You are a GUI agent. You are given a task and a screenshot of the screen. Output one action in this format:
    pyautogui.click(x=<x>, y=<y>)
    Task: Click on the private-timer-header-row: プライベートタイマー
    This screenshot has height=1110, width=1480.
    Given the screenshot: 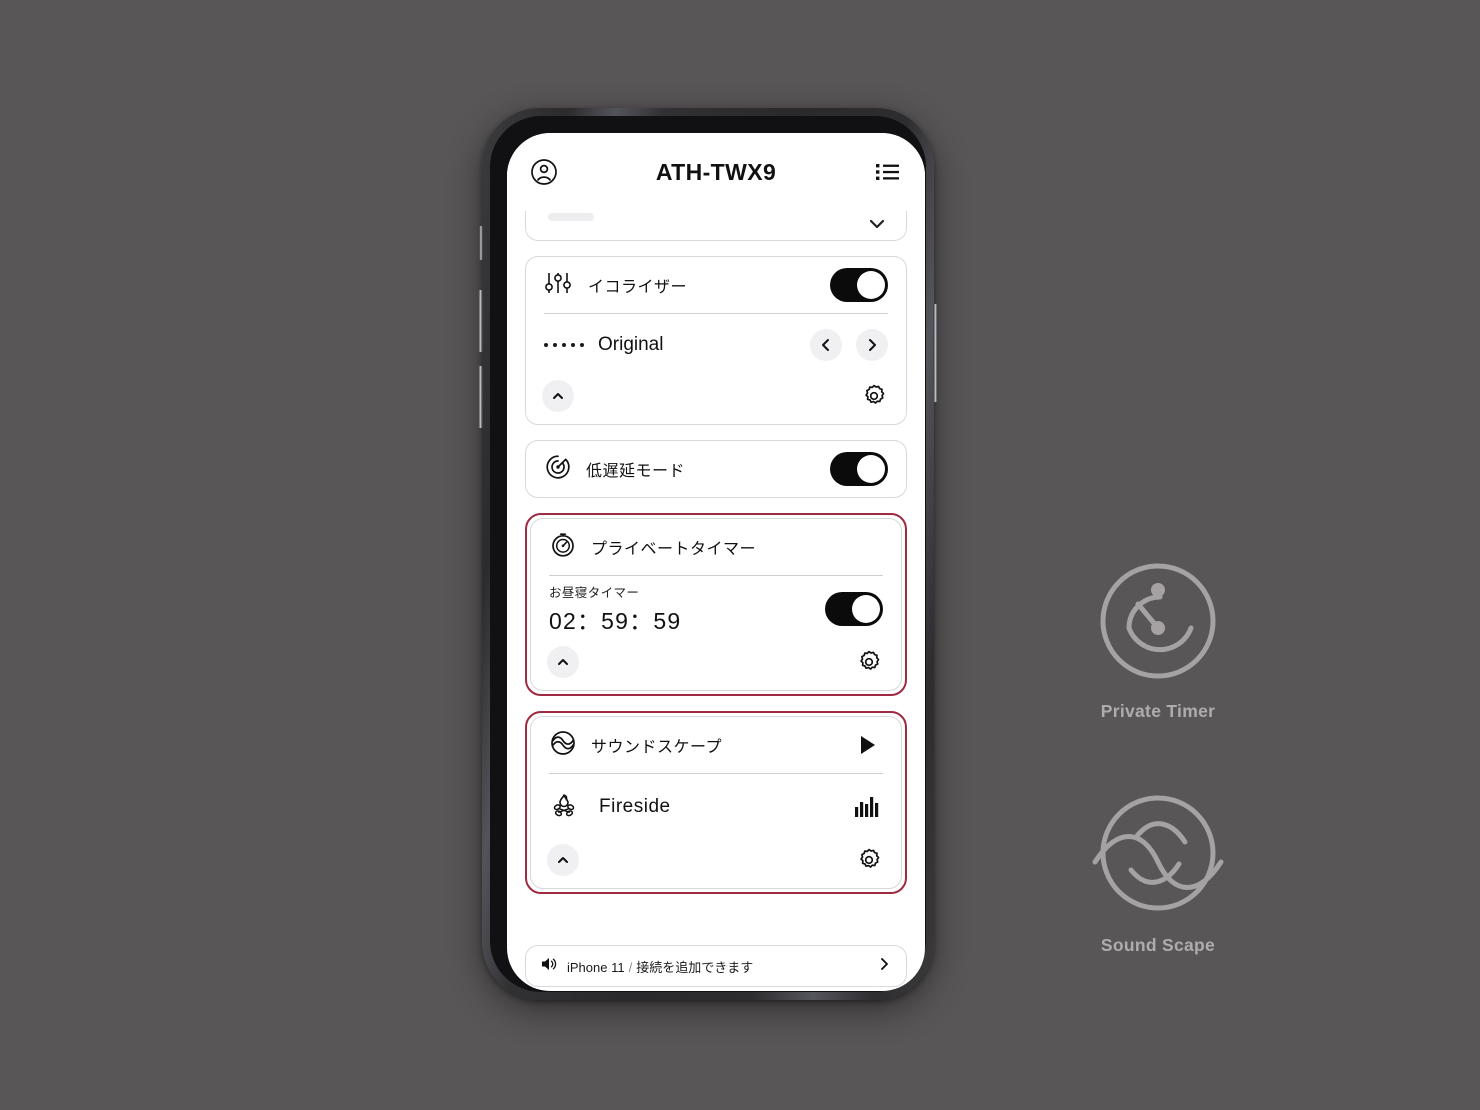 What is the action you would take?
    pyautogui.click(x=716, y=547)
    